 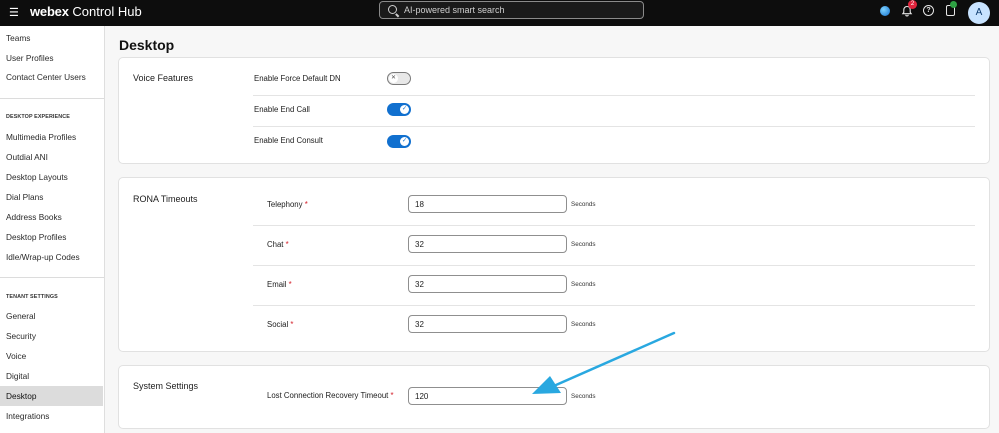 I want to click on sidebar-item-desktop-profiles: Desktop Profiles, so click(x=51, y=237).